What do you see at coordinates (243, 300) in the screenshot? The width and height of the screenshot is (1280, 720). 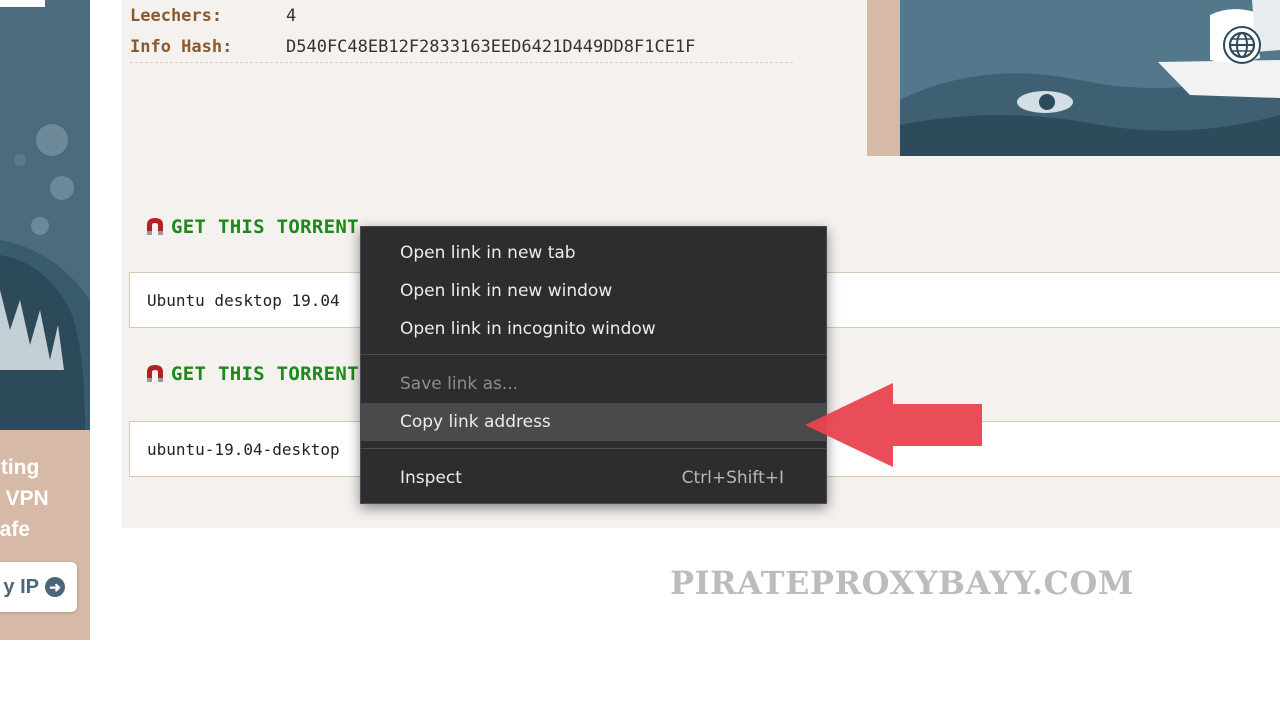 I see `torrent-name: Ubuntu desktop 19.04` at bounding box center [243, 300].